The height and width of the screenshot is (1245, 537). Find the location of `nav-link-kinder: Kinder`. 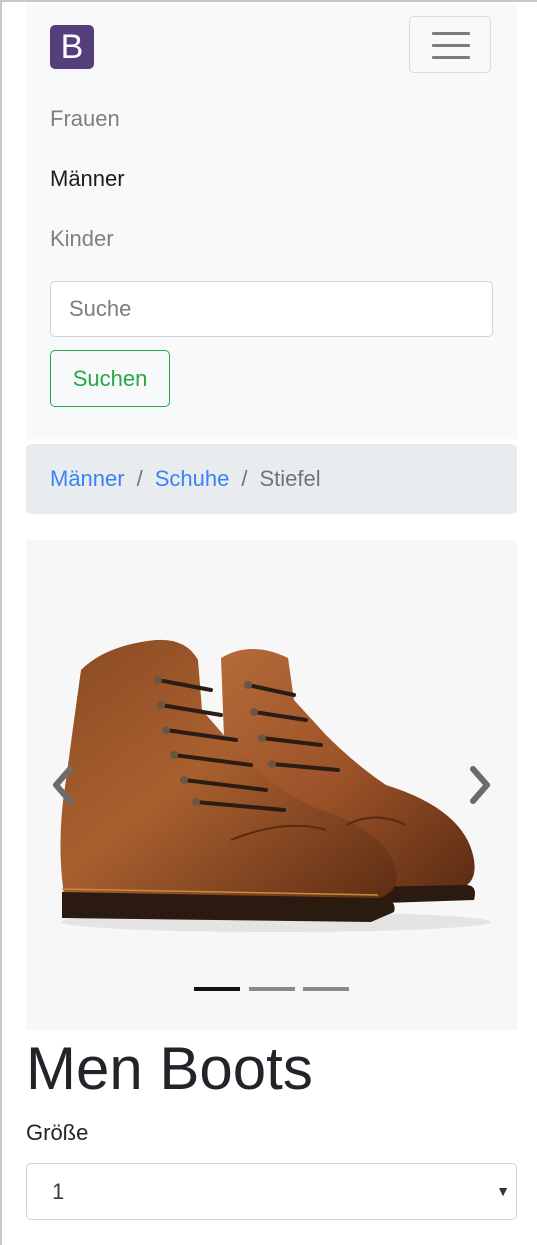

nav-link-kinder: Kinder is located at coordinates (82, 239).